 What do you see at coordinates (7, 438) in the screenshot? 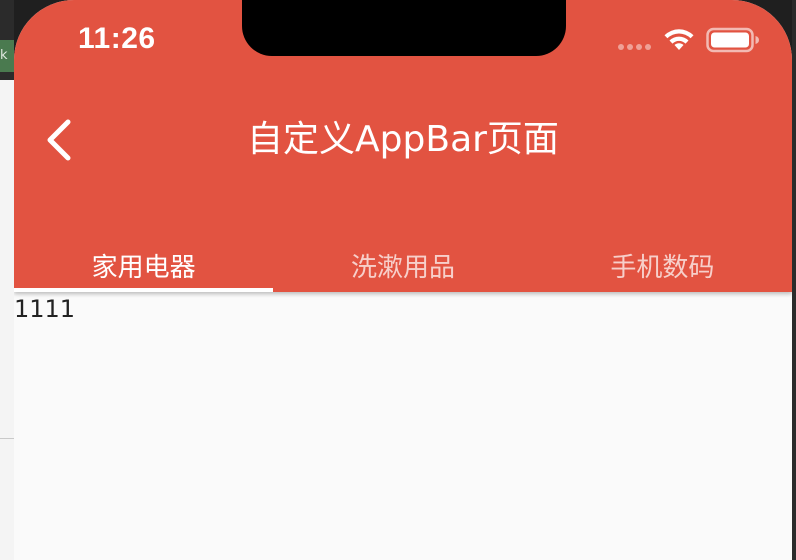
I see `desktop-divider` at bounding box center [7, 438].